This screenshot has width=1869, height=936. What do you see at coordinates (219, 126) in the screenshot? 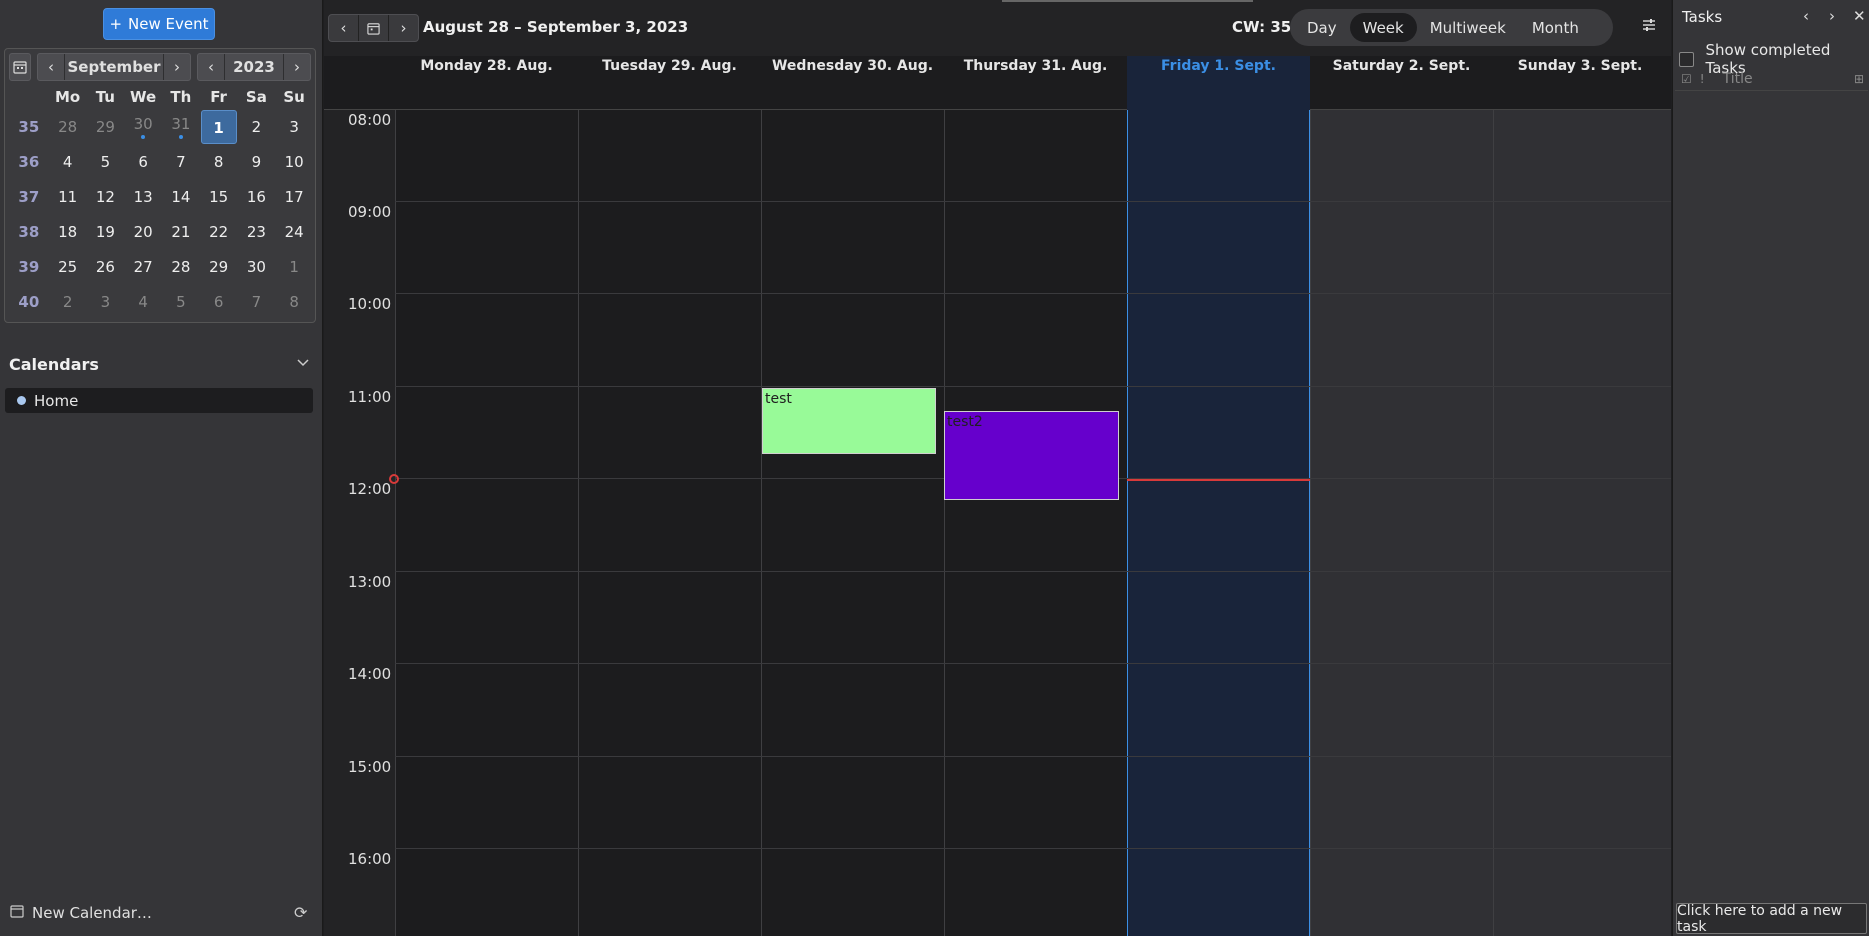
I see `mini-calendar-day-selected: 1` at bounding box center [219, 126].